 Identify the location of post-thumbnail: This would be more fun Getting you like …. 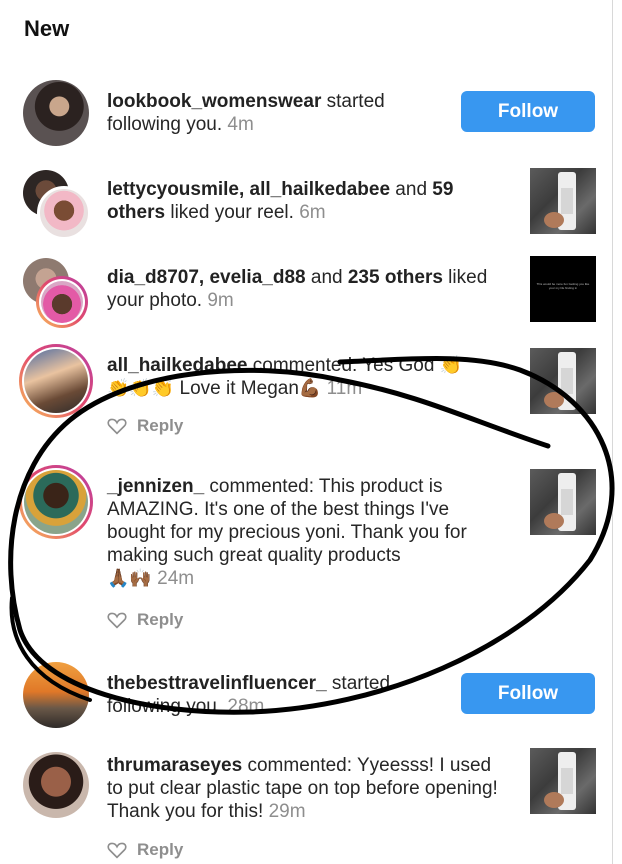
(563, 289).